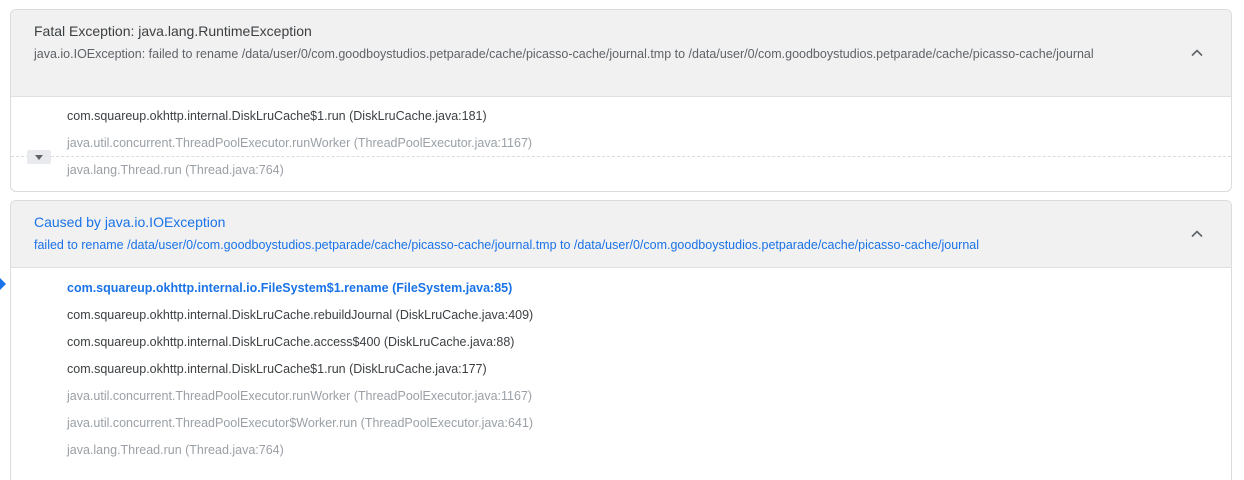 The height and width of the screenshot is (480, 1244). What do you see at coordinates (3, 284) in the screenshot?
I see `crash-line-marker-icon` at bounding box center [3, 284].